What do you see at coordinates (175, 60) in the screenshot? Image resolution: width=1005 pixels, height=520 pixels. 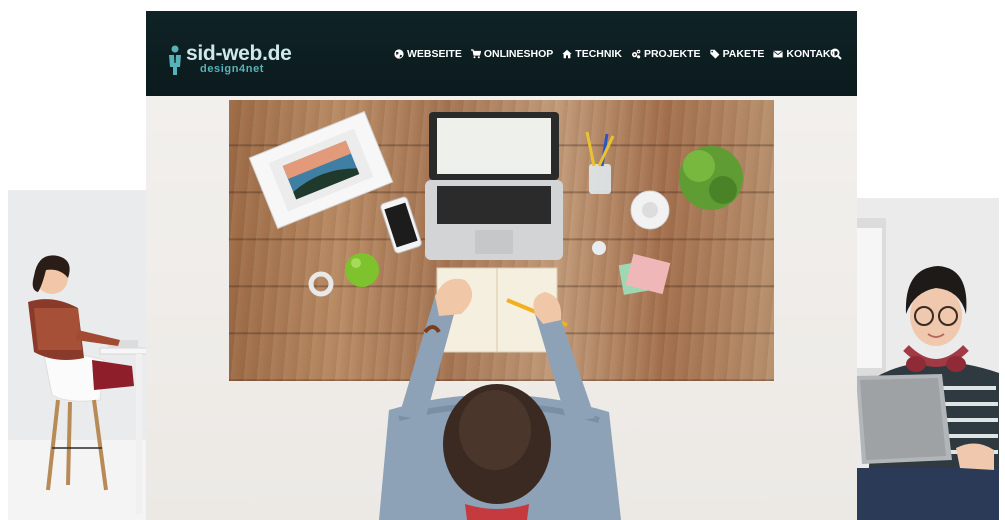 I see `person-logo-icon` at bounding box center [175, 60].